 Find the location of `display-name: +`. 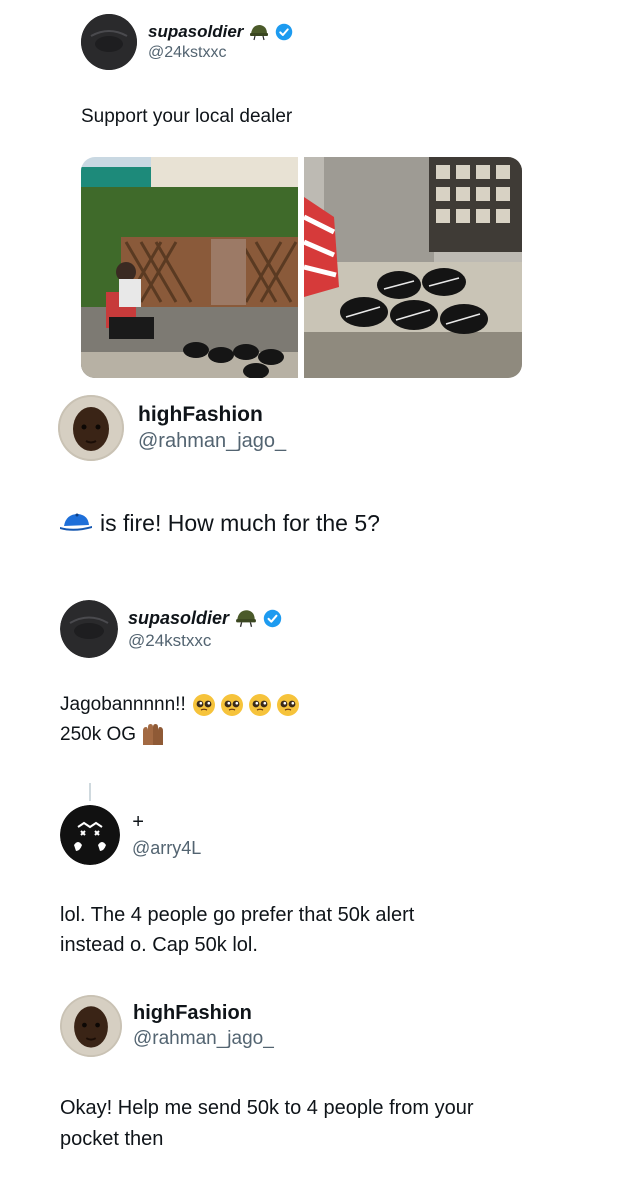

display-name: + is located at coordinates (138, 822).